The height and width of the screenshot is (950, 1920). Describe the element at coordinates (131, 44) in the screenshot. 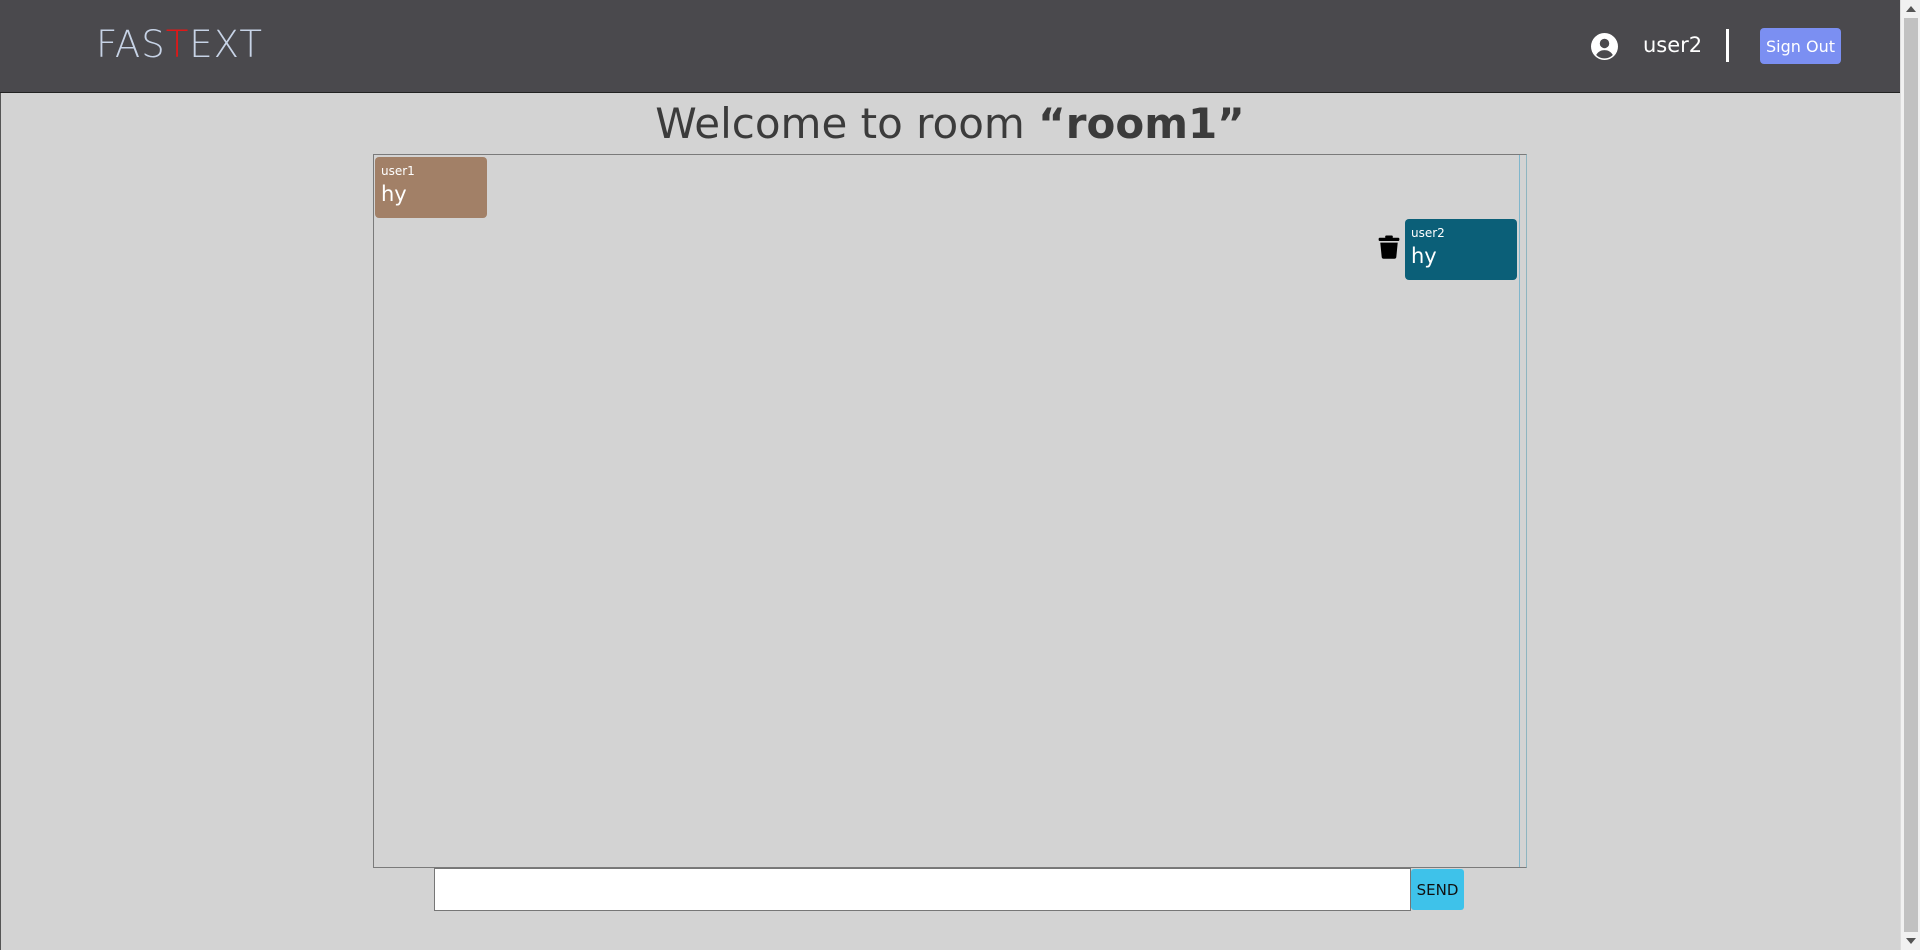

I see `logo-prefix: FAS` at that location.